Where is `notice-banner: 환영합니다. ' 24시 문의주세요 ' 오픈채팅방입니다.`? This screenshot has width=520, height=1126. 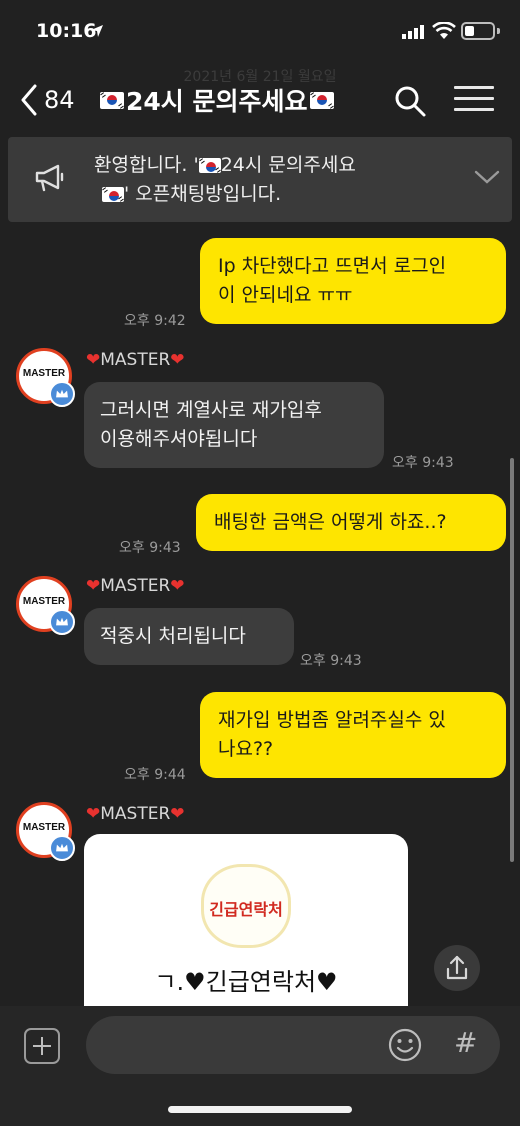
notice-banner: 환영합니다. ' 24시 문의주세요 ' 오픈채팅방입니다. is located at coordinates (260, 179).